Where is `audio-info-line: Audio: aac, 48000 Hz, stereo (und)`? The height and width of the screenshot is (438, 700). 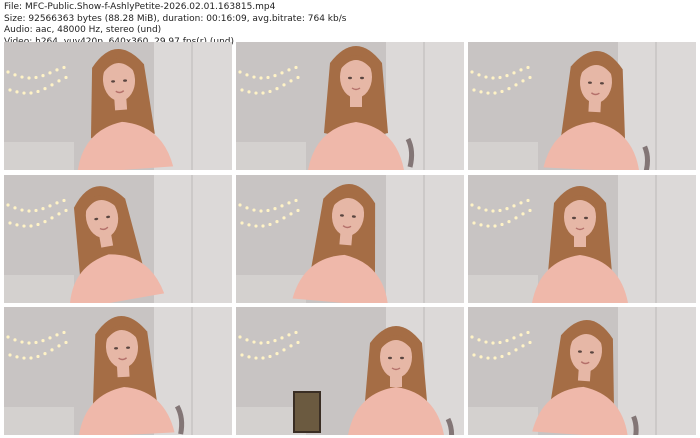 audio-info-line: Audio: aac, 48000 Hz, stereo (und) is located at coordinates (83, 30).